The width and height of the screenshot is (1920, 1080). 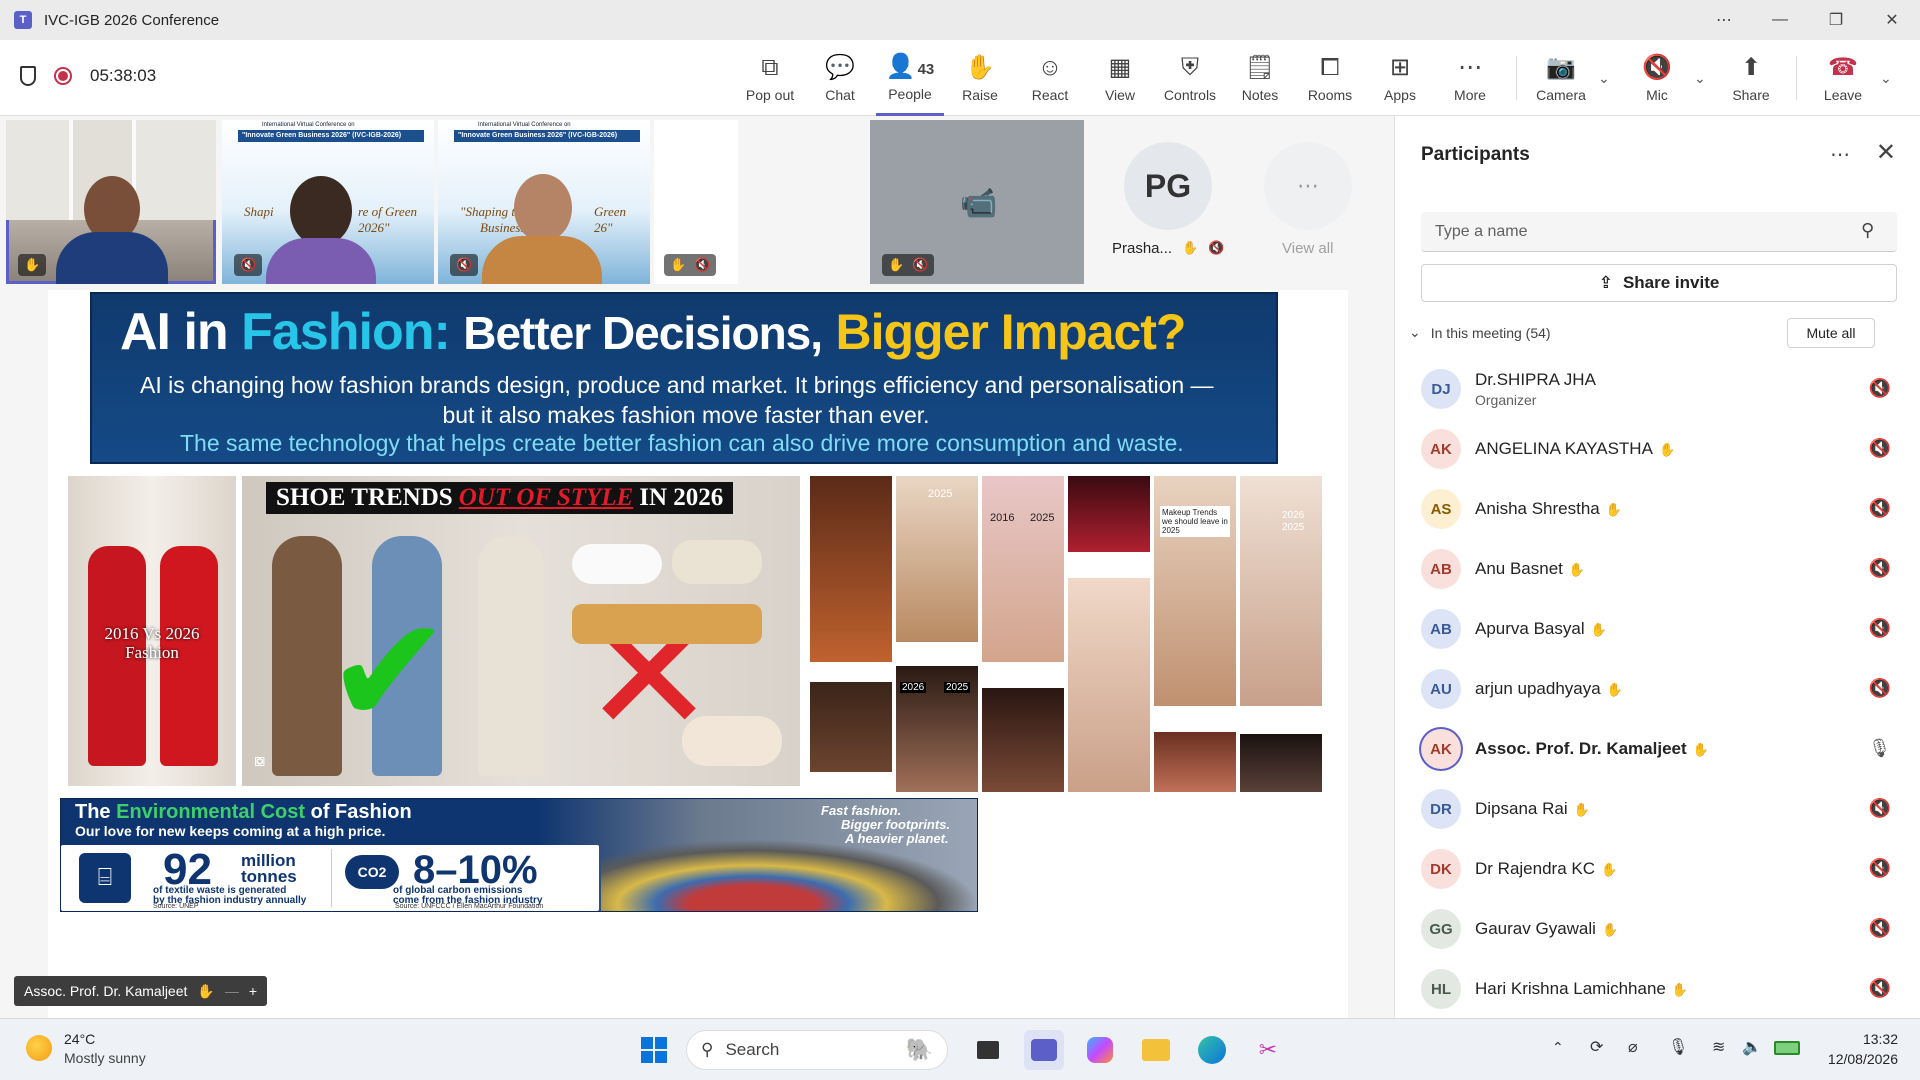 What do you see at coordinates (1480, 332) in the screenshot?
I see `in-meeting-toggle: ⌄ In this meeting (54)` at bounding box center [1480, 332].